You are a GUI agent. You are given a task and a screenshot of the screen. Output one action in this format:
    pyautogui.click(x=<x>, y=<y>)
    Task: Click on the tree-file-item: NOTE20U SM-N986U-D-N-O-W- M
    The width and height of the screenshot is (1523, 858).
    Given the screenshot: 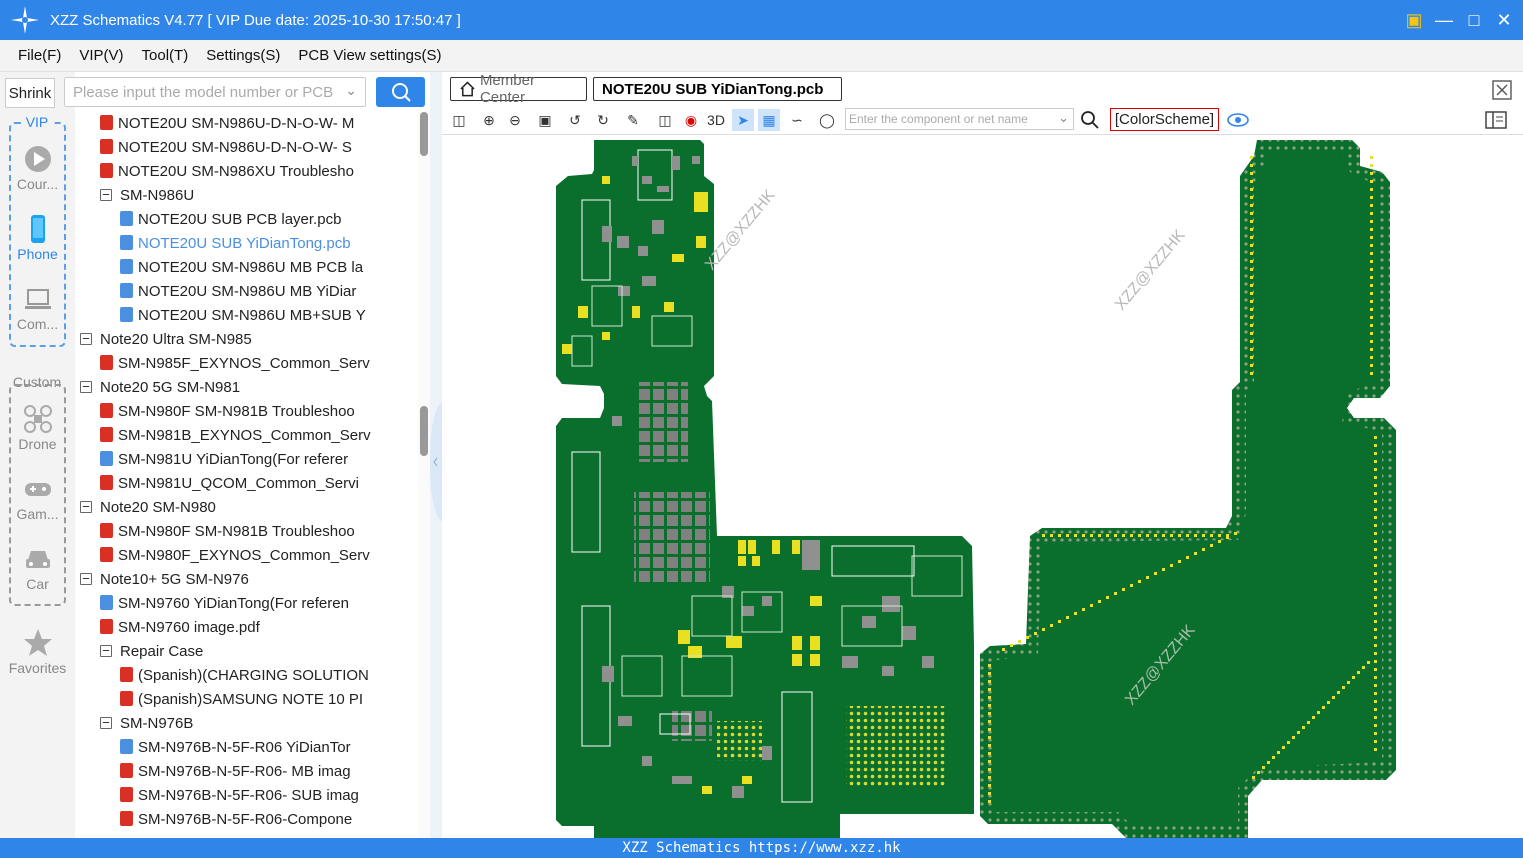 What is the action you would take?
    pyautogui.click(x=259, y=124)
    